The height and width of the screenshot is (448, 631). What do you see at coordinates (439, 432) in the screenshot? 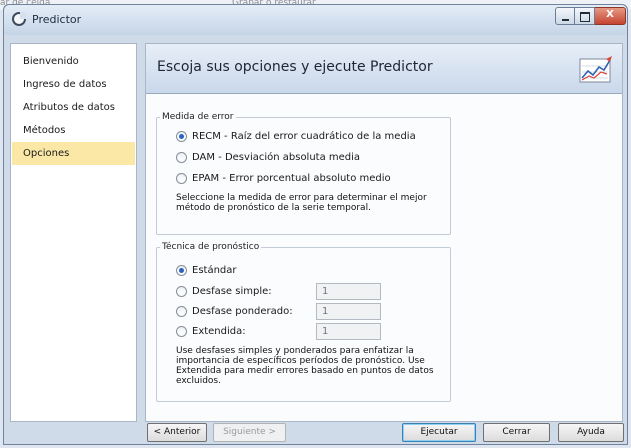
I see `run-button: Ejecutar` at bounding box center [439, 432].